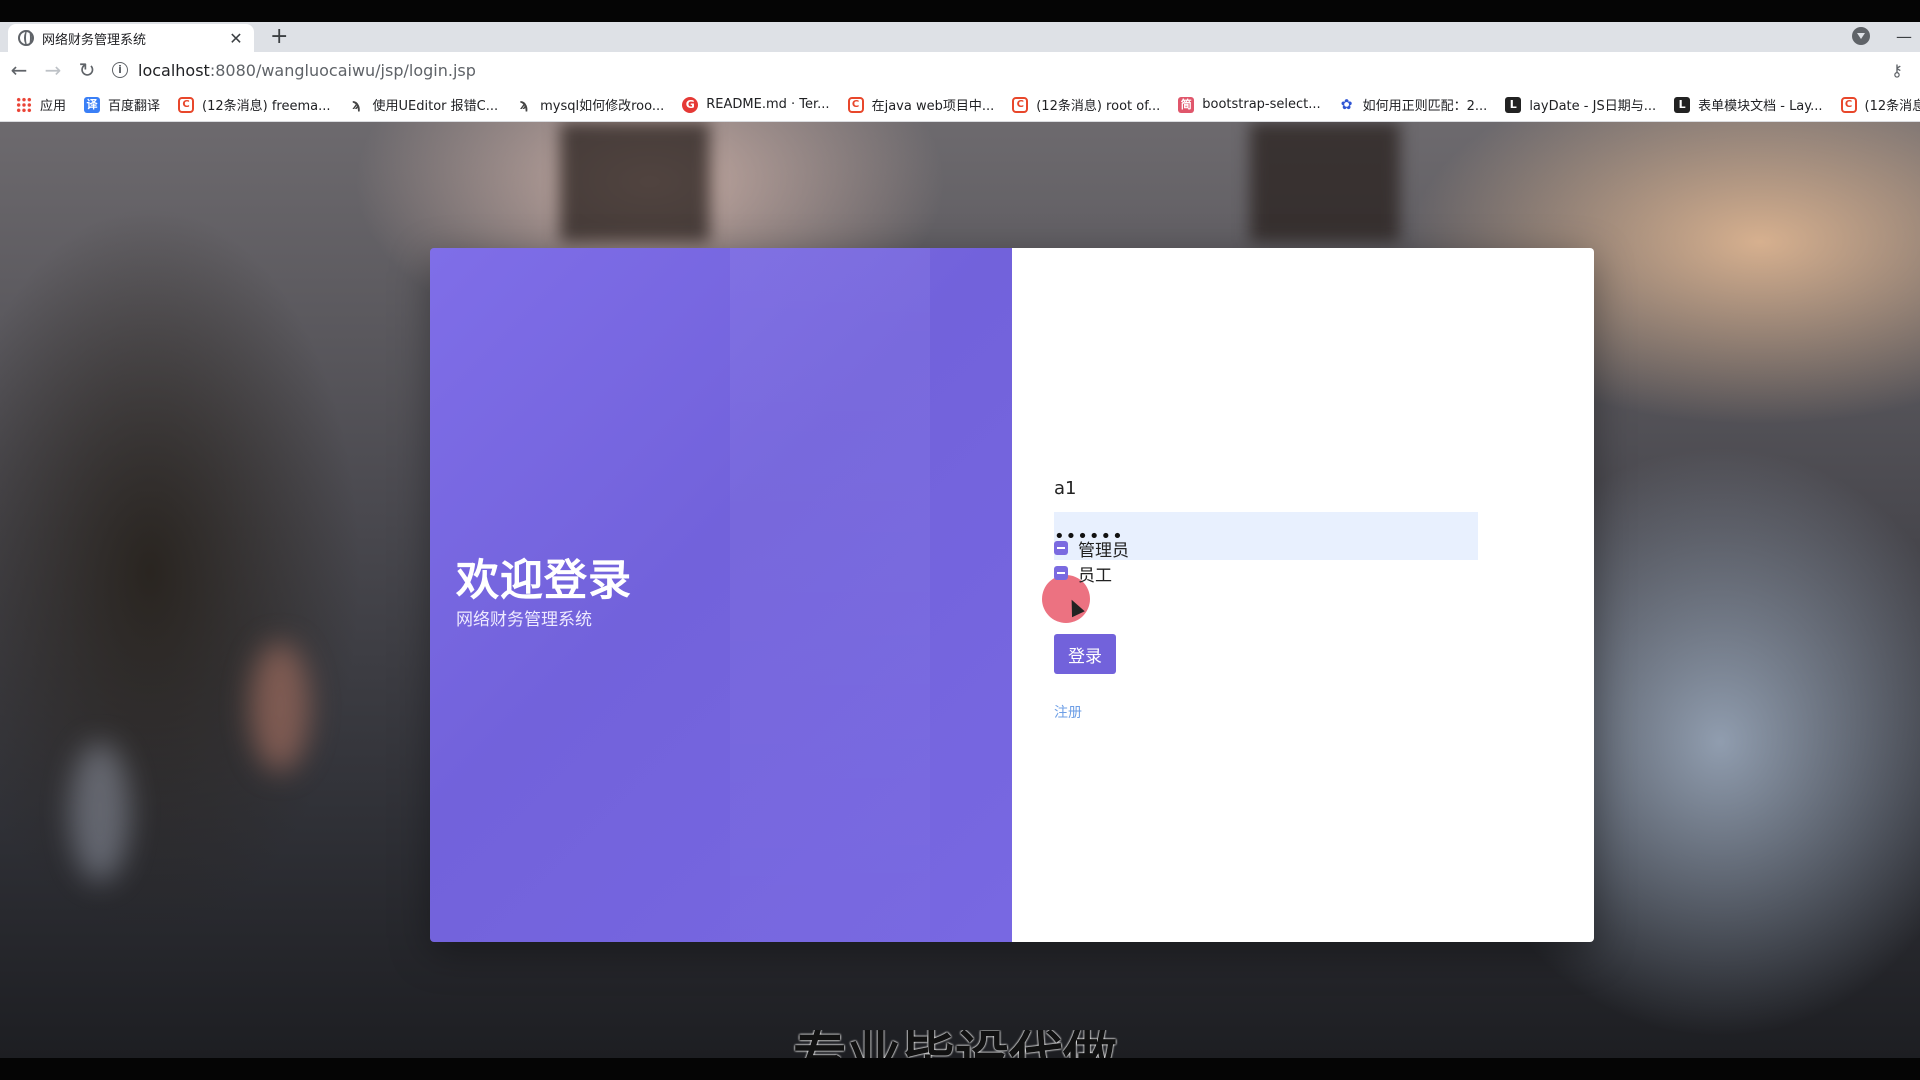 This screenshot has height=1080, width=1920. I want to click on globe-icon, so click(26, 38).